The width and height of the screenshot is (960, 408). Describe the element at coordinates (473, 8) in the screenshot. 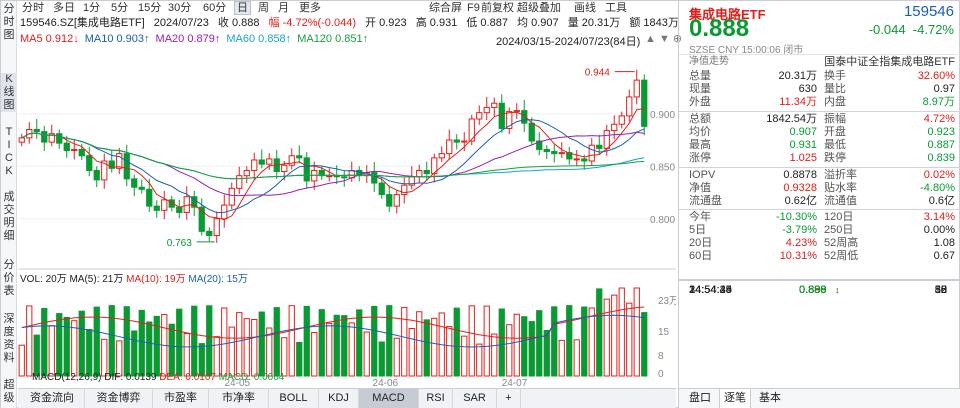

I see `toolbar-1: F9` at that location.